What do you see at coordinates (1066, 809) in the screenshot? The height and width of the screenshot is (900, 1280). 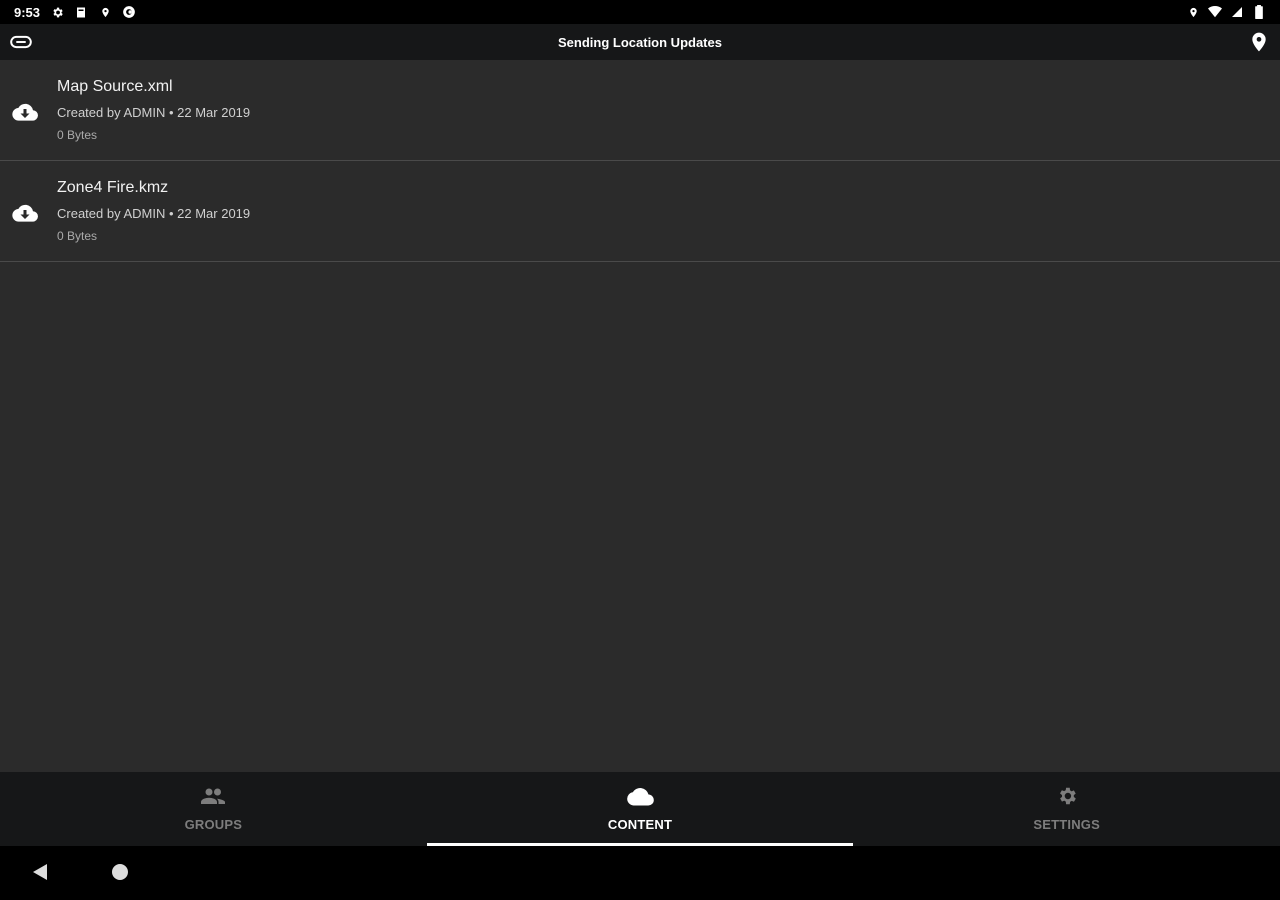 I see `tab-settings: SETTINGS` at bounding box center [1066, 809].